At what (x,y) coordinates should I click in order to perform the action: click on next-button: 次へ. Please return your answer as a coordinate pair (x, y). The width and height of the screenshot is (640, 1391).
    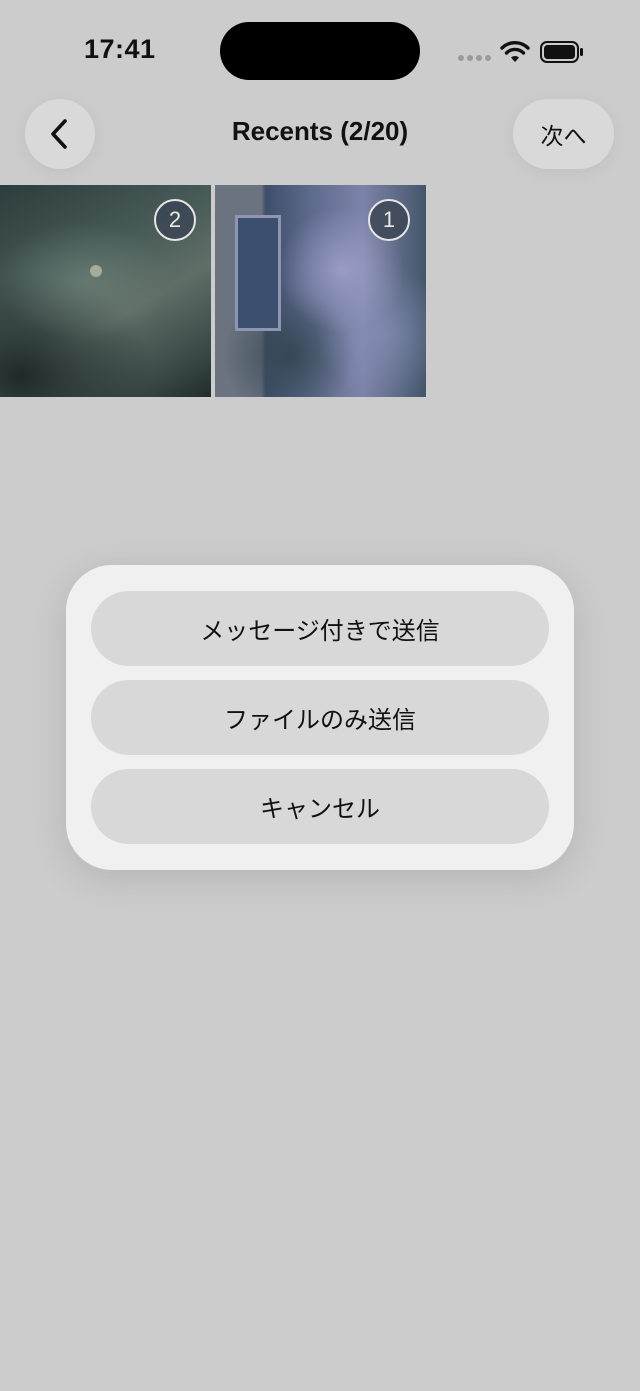
    Looking at the image, I should click on (563, 134).